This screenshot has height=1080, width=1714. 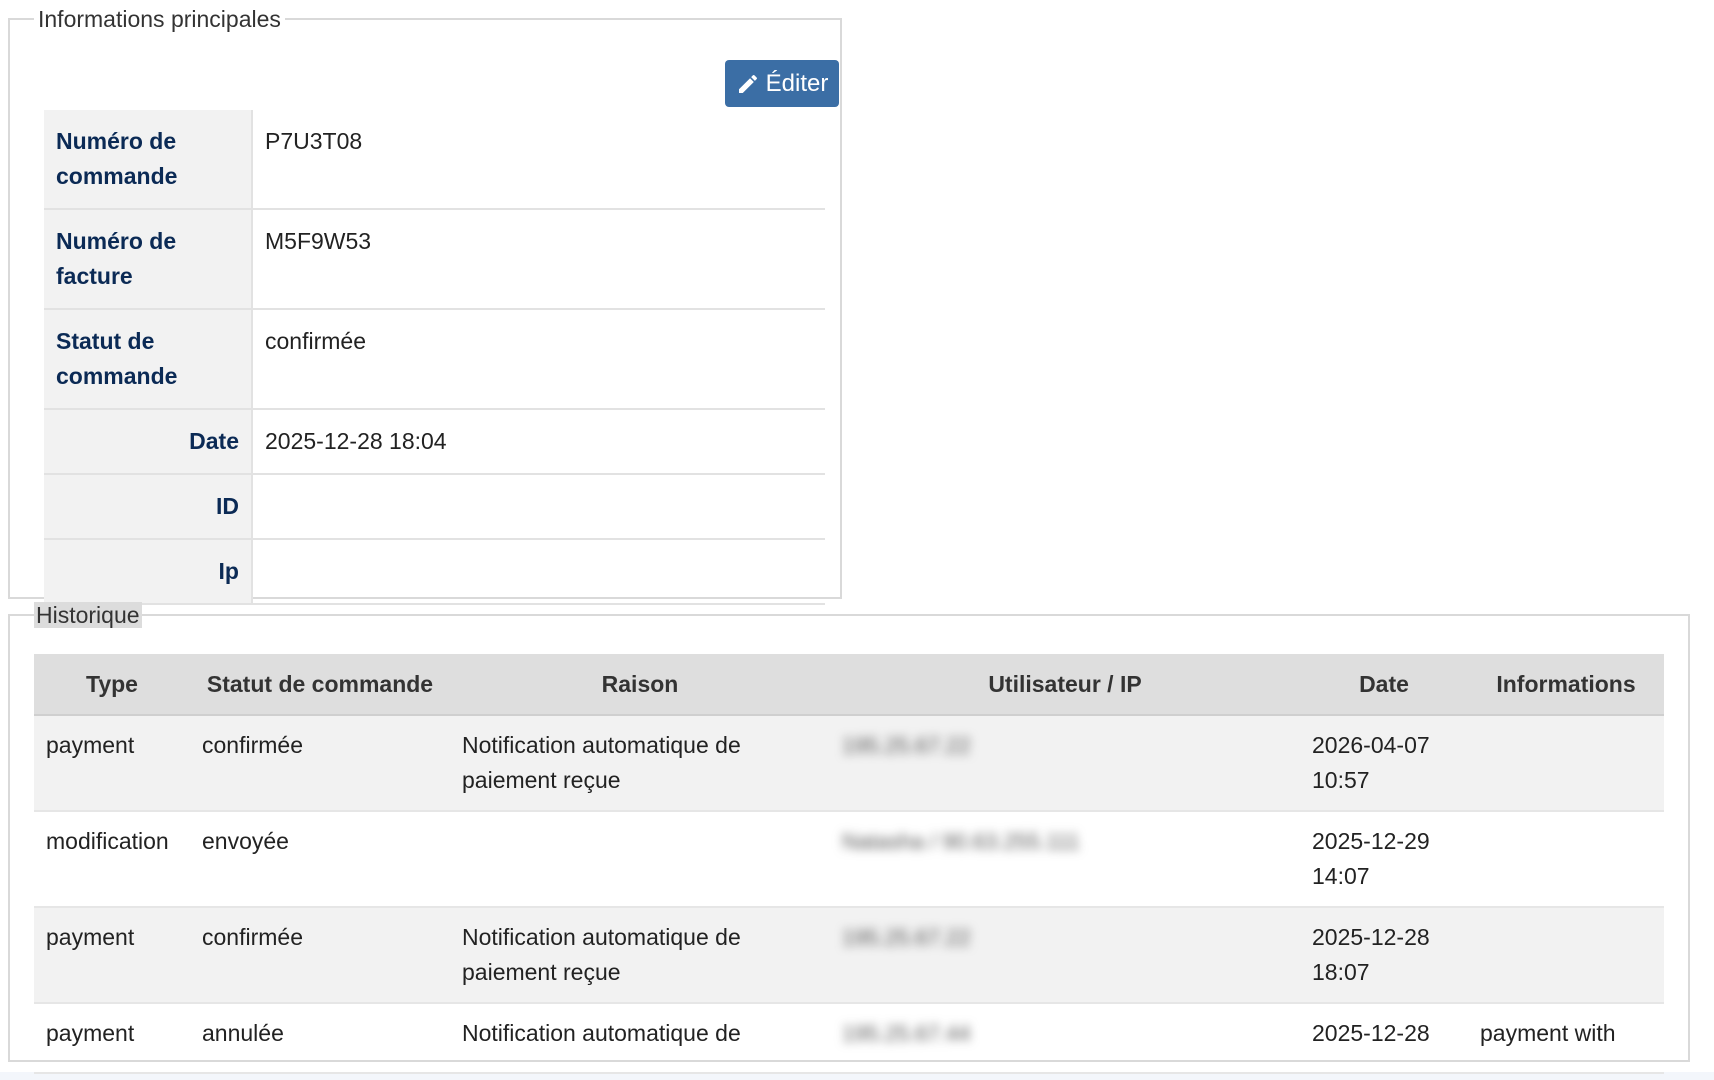 What do you see at coordinates (538, 160) in the screenshot?
I see `info-value: P7U3T08` at bounding box center [538, 160].